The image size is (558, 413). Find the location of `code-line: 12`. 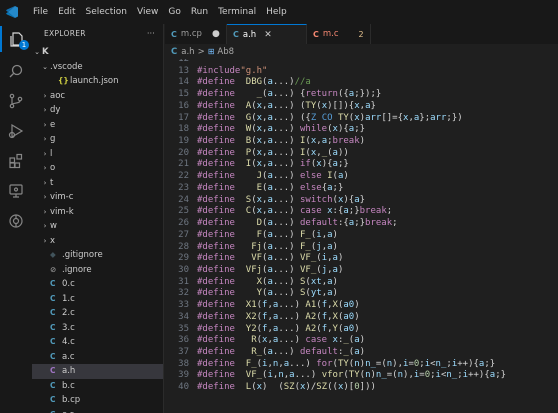

code-line: 12 is located at coordinates (361, 62).